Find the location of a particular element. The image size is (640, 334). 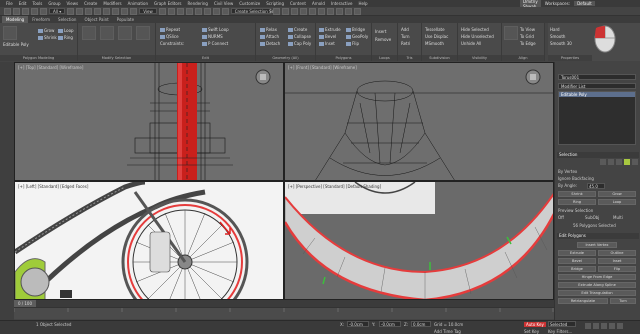

menu-item-views: Views is located at coordinates (73, 3).